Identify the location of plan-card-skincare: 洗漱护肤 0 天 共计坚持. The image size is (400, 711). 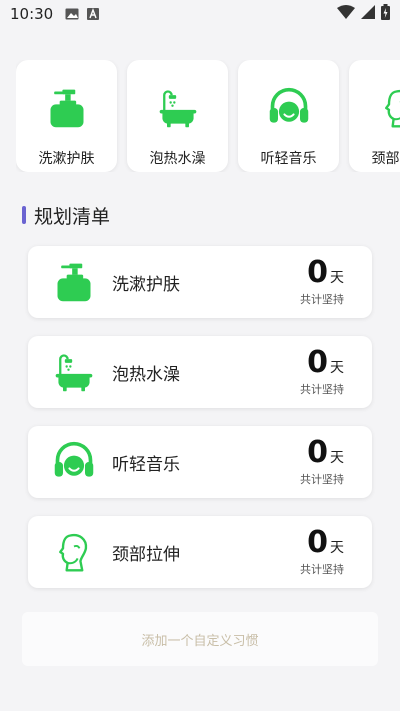
(200, 282).